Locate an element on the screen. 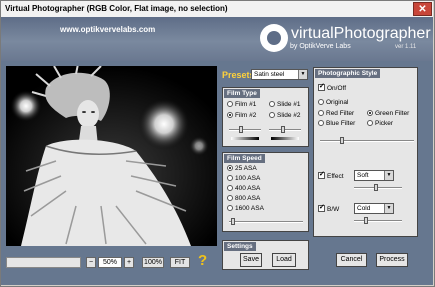 The image size is (435, 287). film-speed-option: 25 ASA is located at coordinates (242, 169).